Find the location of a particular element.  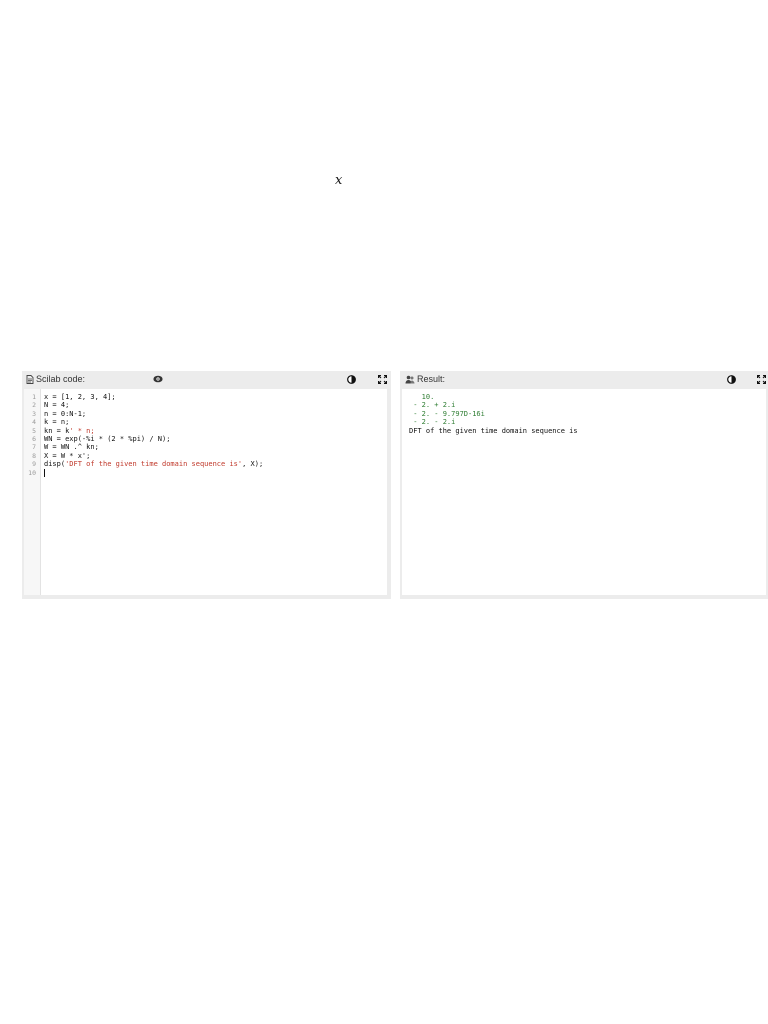

eye-icon is located at coordinates (158, 380).